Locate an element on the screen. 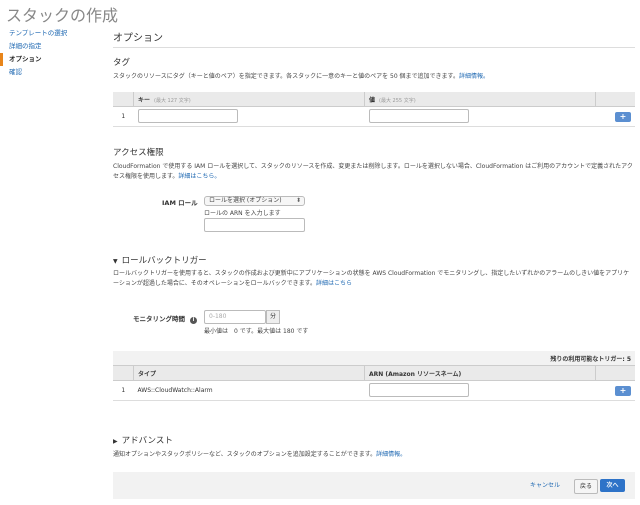 Image resolution: width=640 pixels, height=505 pixels. monitoring-time-label: モニタリング時間 i is located at coordinates (165, 318).